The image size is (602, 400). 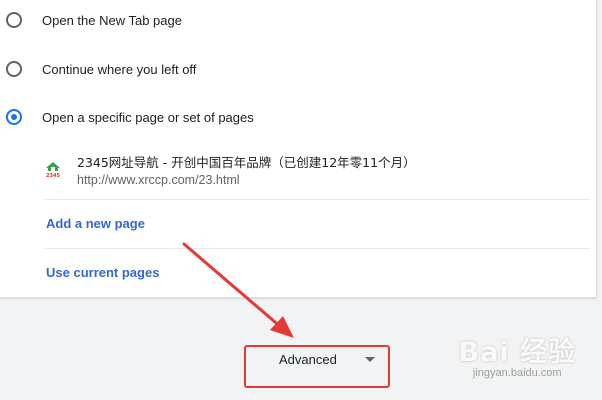 What do you see at coordinates (148, 117) in the screenshot?
I see `radio-label: Open a specific page or set of pages` at bounding box center [148, 117].